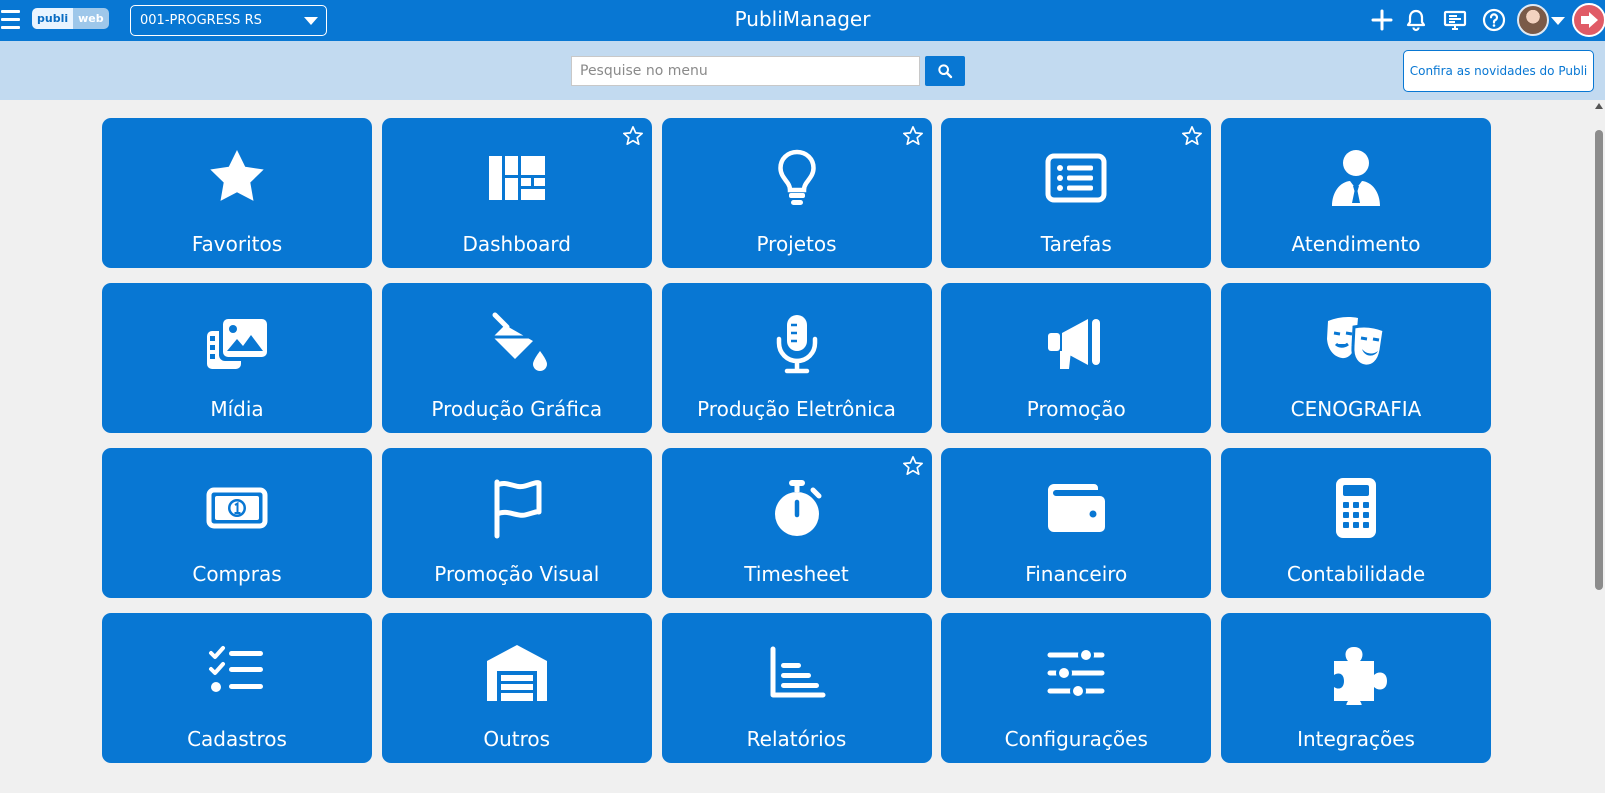 The image size is (1605, 793). I want to click on dashboard-icon, so click(517, 178).